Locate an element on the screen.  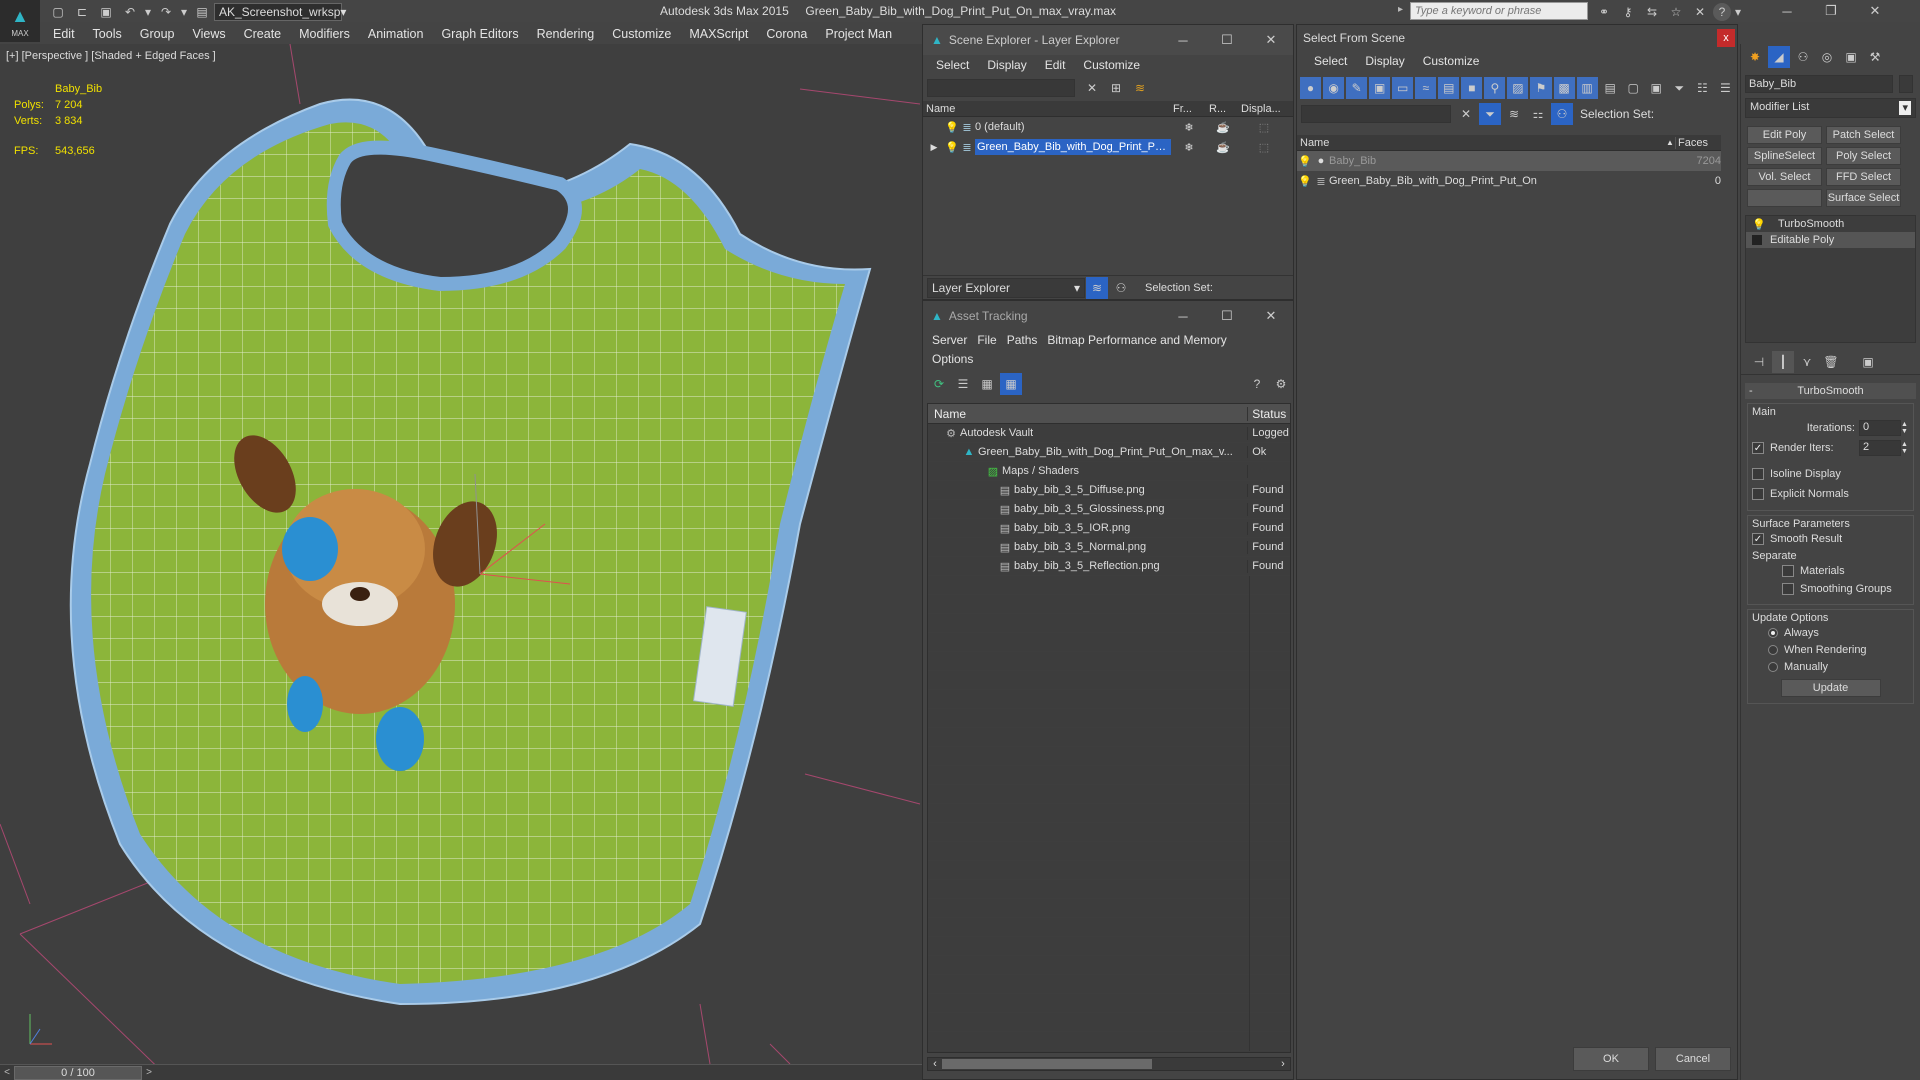
workspace-dropdown: AK_Screenshot_wrksp ▾ is located at coordinates (280, 12).